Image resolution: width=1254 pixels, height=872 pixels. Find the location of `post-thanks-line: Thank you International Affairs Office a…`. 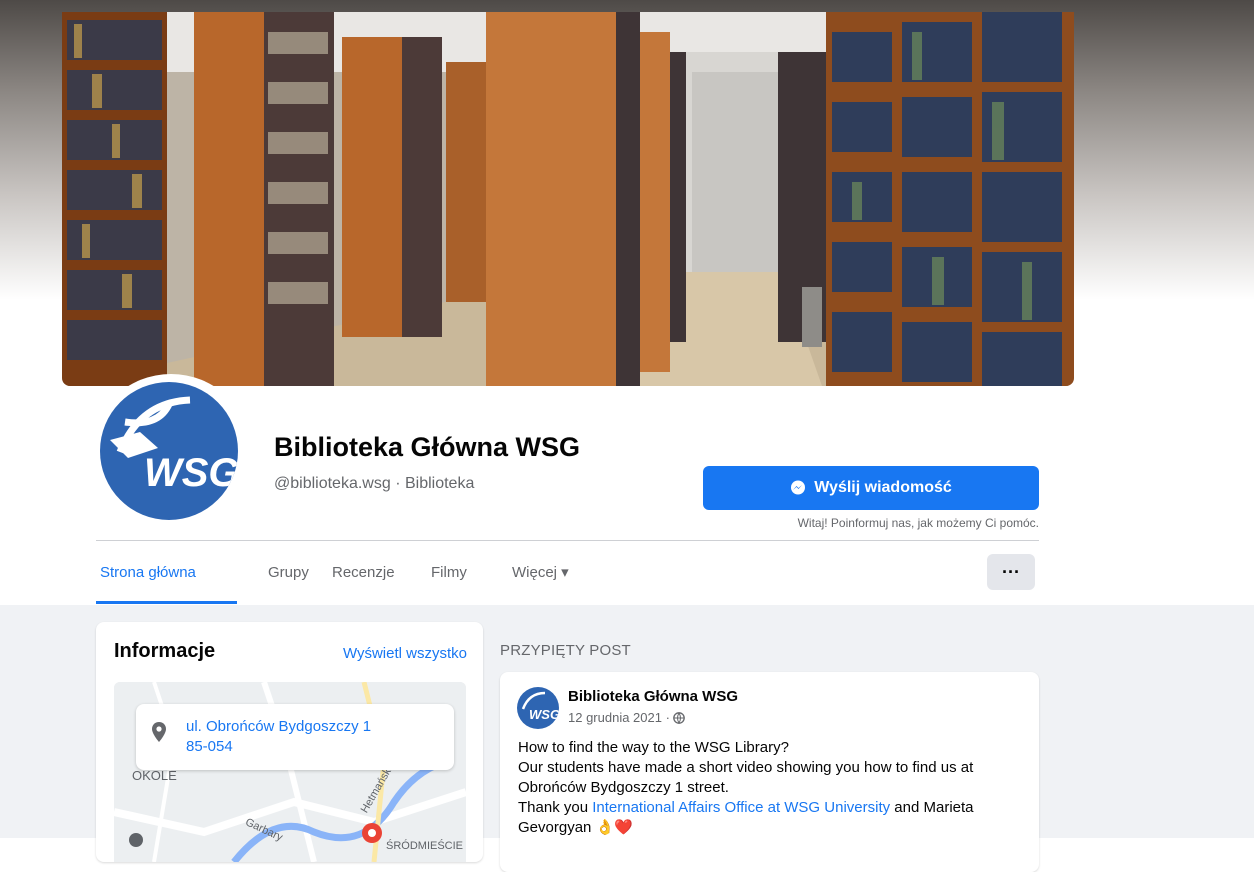

post-thanks-line: Thank you International Affairs Office a… is located at coordinates (770, 808).